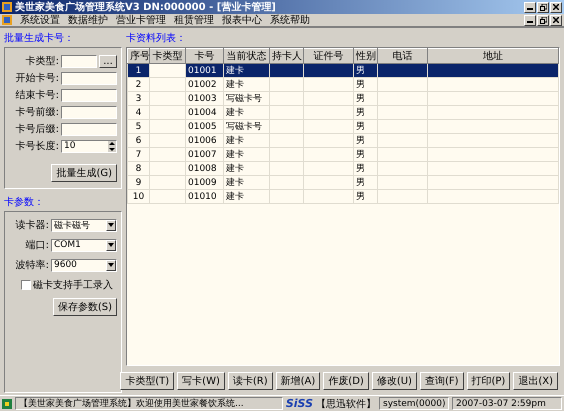 The image size is (564, 411). Describe the element at coordinates (84, 307) in the screenshot. I see `save-params-button: 保存参数(S)` at that location.